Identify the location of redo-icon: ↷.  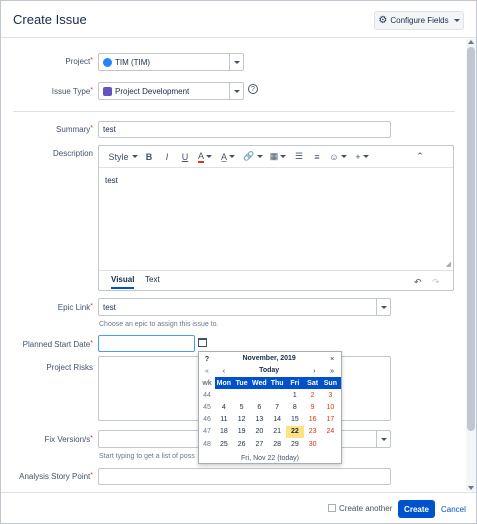
(436, 282).